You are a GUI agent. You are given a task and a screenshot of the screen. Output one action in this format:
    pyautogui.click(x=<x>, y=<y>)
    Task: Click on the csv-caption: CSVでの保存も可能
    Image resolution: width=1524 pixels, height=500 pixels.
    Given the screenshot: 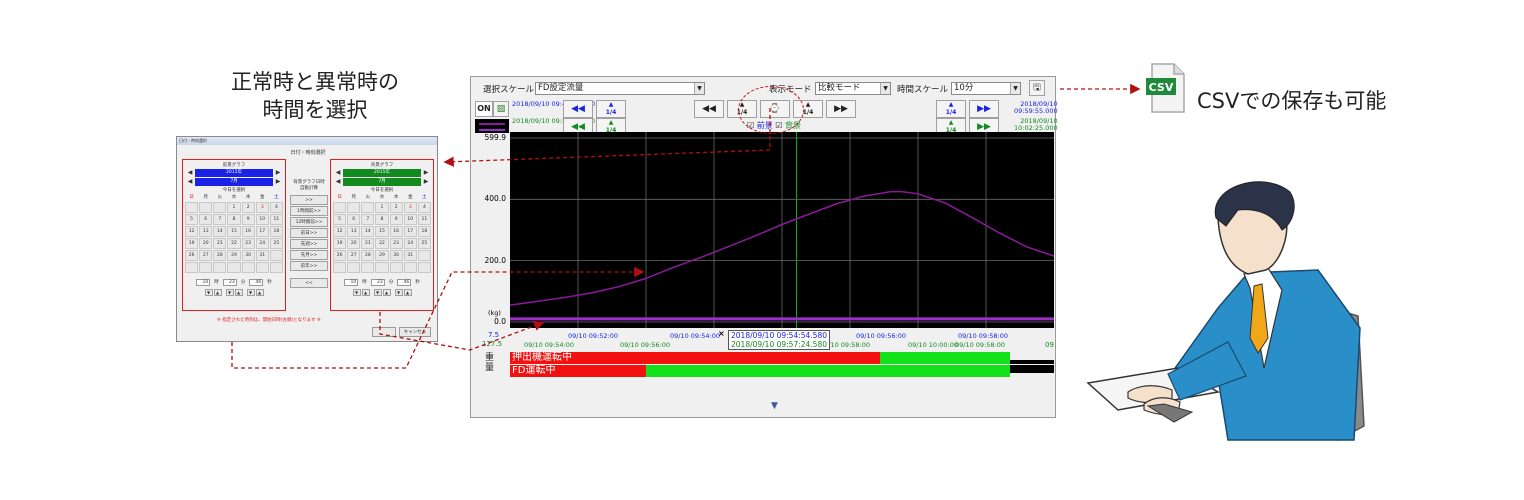 What is the action you would take?
    pyautogui.click(x=1292, y=101)
    